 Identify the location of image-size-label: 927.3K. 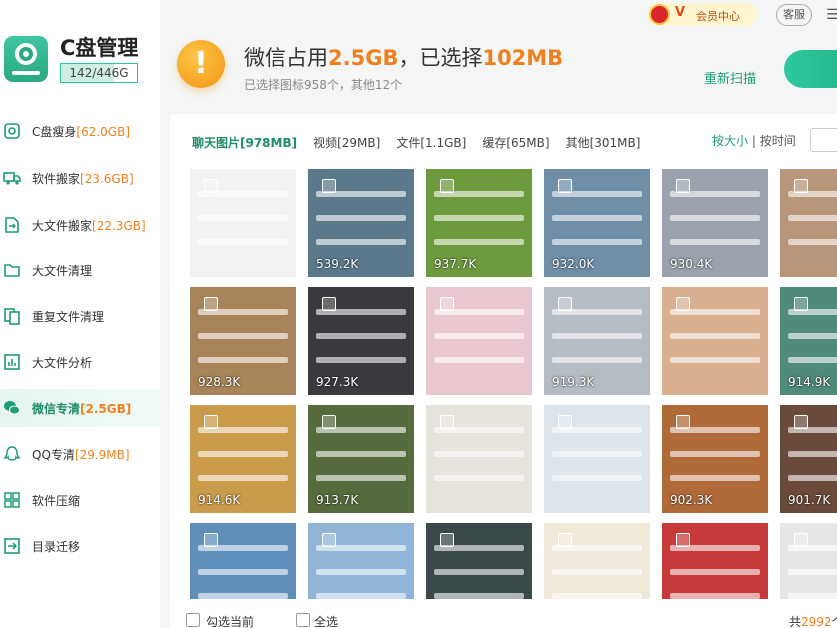
(337, 382).